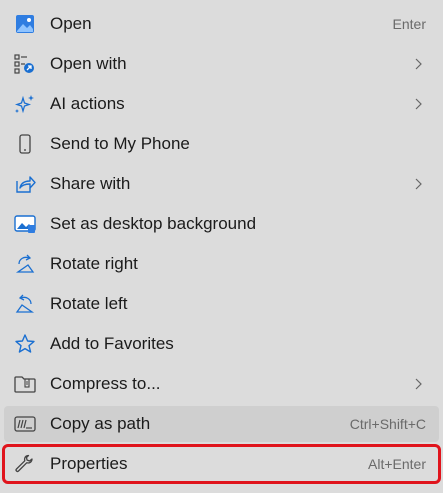 The width and height of the screenshot is (443, 493). I want to click on image-file-icon, so click(25, 24).